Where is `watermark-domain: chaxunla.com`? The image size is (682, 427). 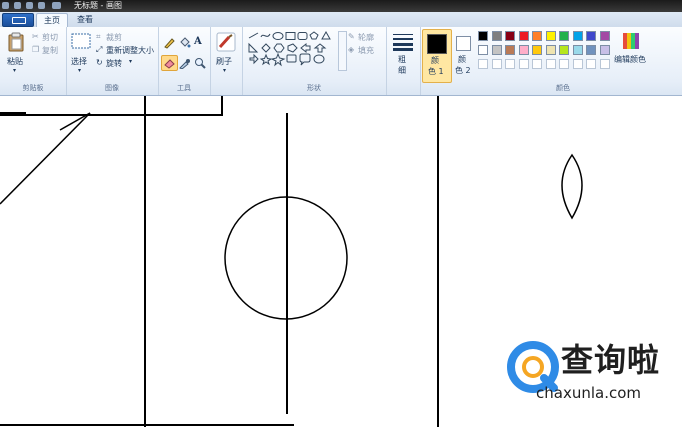 watermark-domain: chaxunla.com is located at coordinates (588, 393).